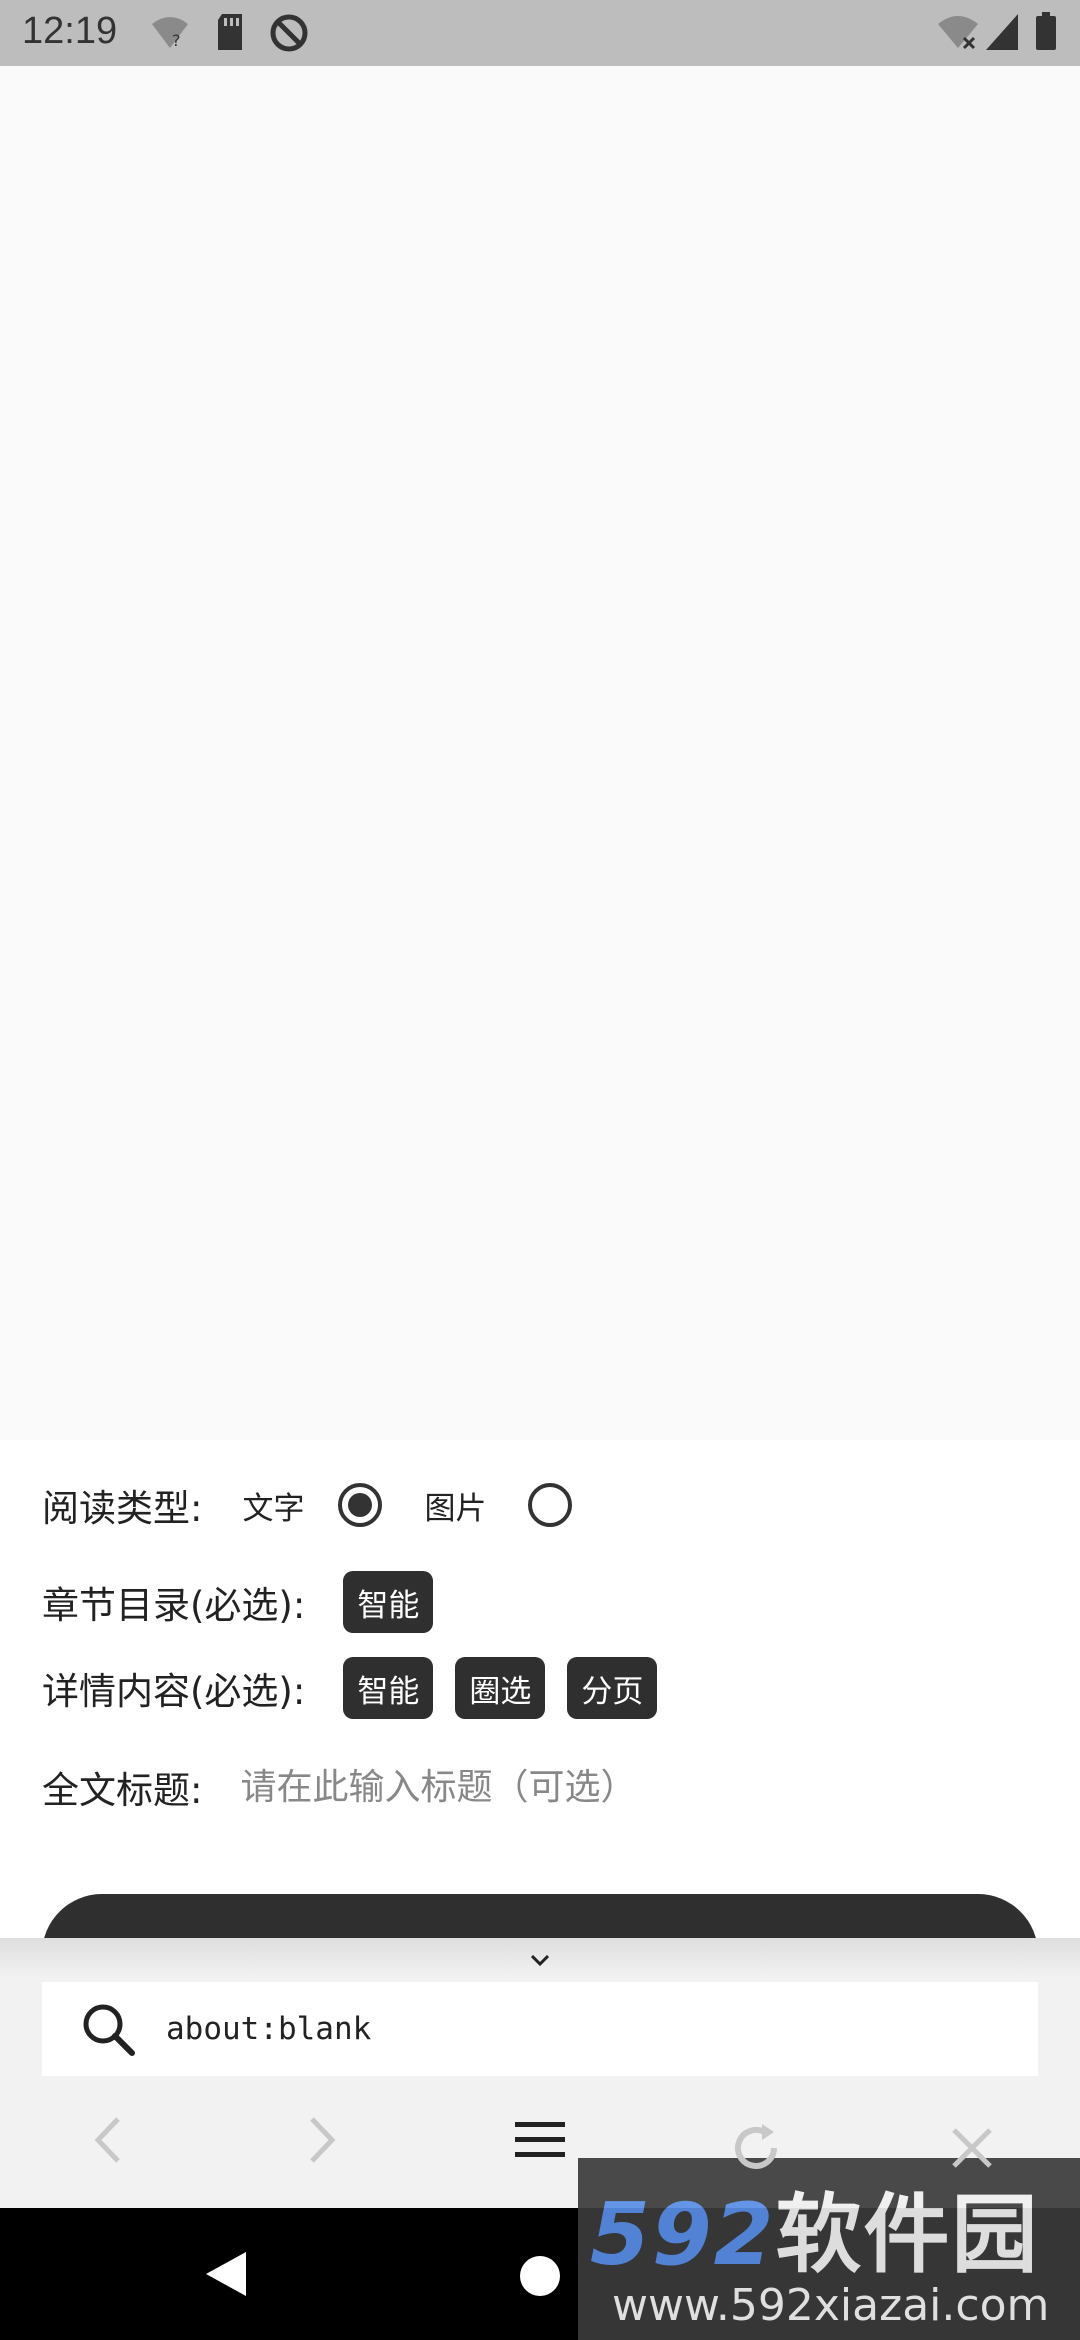  What do you see at coordinates (972, 2148) in the screenshot?
I see `close-icon` at bounding box center [972, 2148].